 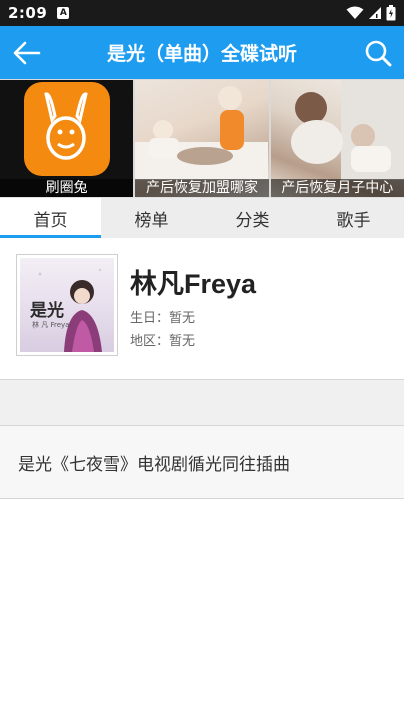 What do you see at coordinates (51, 325) in the screenshot?
I see `album-cover-caption: 林 凡 Freya` at bounding box center [51, 325].